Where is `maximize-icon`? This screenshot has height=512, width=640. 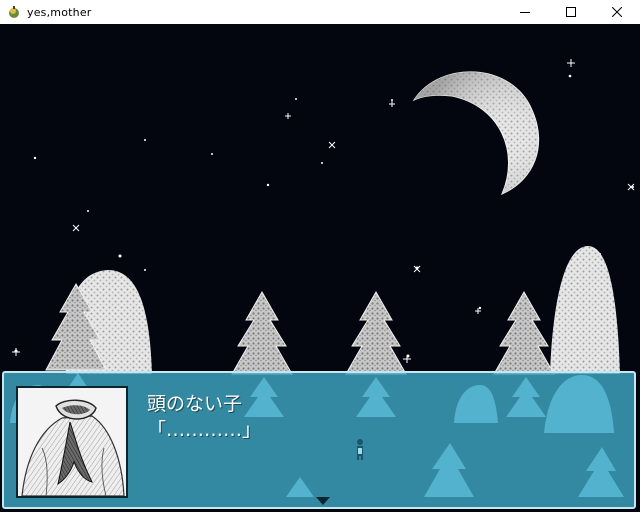 maximize-icon is located at coordinates (571, 12).